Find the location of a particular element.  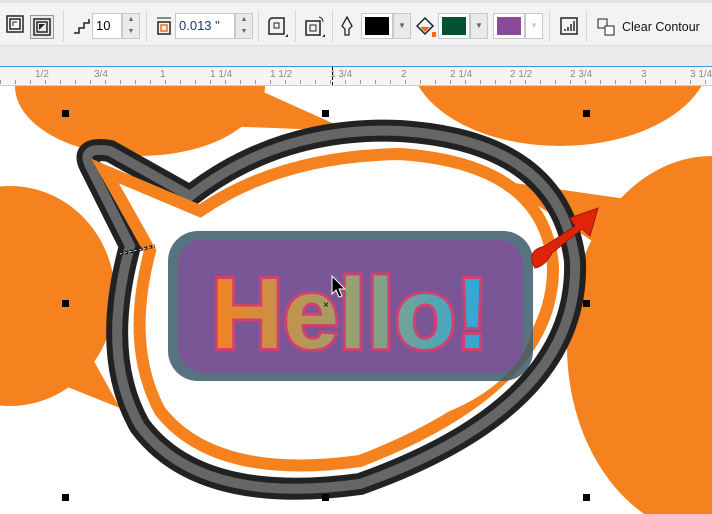

acceleration-icon is located at coordinates (315, 27).